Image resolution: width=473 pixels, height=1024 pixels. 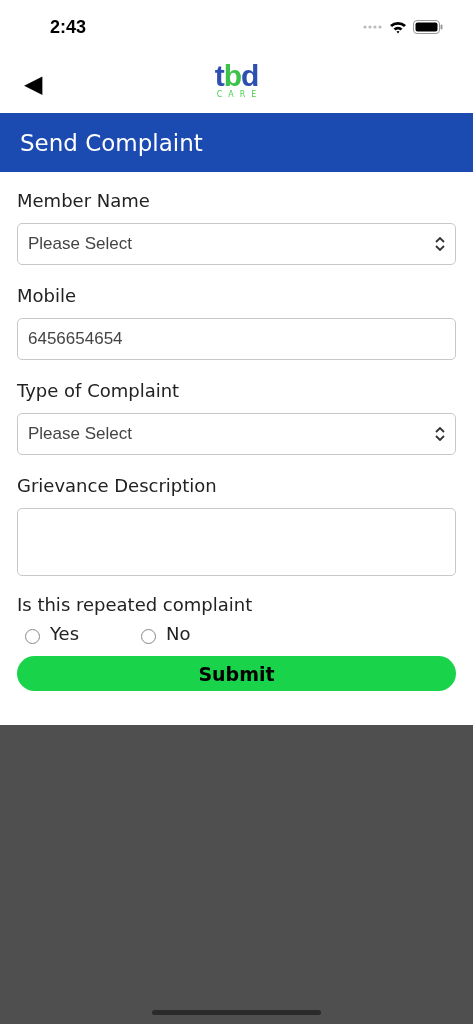 I want to click on submit-button: Submit, so click(x=236, y=673).